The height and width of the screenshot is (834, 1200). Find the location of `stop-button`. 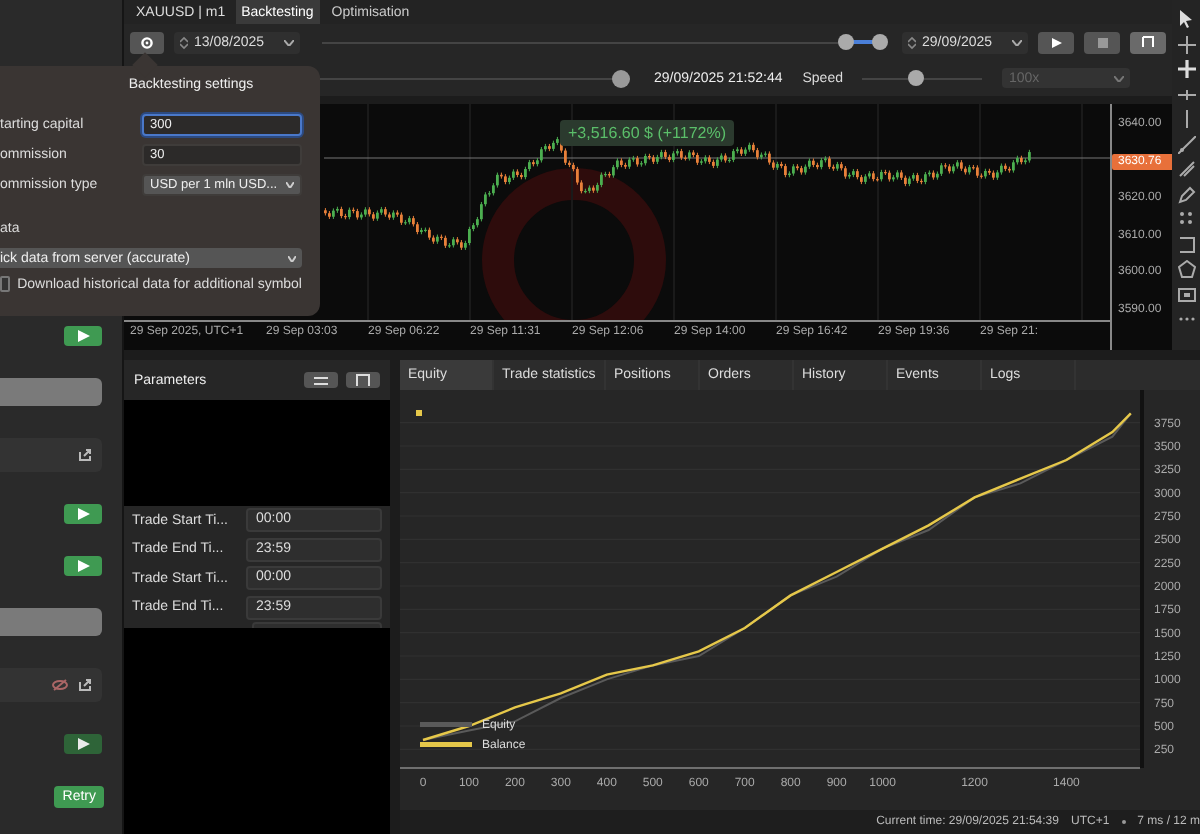

stop-button is located at coordinates (1102, 42).